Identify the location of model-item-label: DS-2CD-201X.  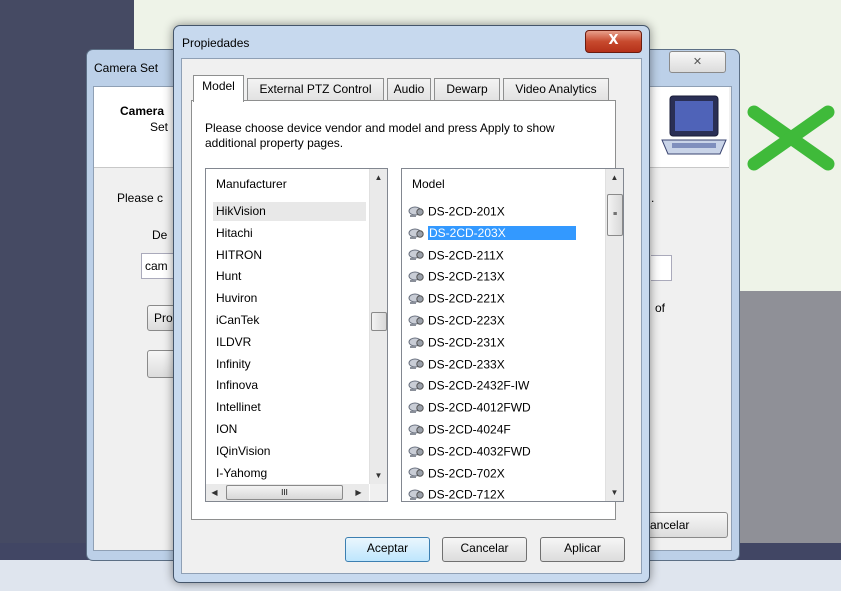
(466, 211).